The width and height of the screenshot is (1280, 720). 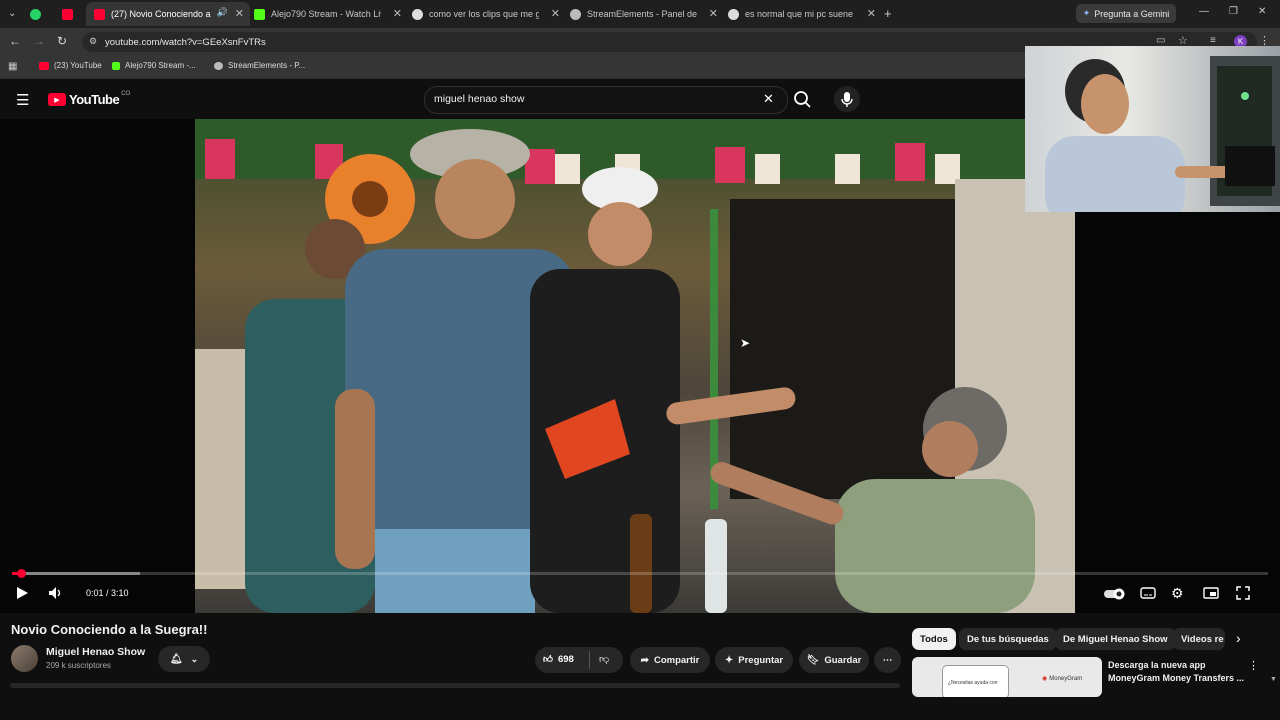 What do you see at coordinates (640, 573) in the screenshot?
I see `progress-track` at bounding box center [640, 573].